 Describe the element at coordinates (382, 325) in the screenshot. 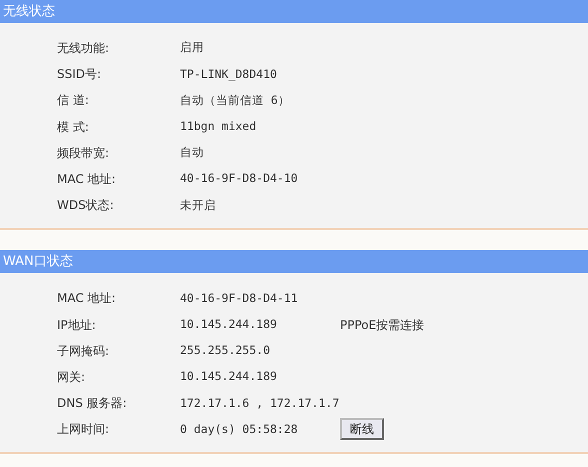

I see `connection-type: PPPoE按需连接` at that location.